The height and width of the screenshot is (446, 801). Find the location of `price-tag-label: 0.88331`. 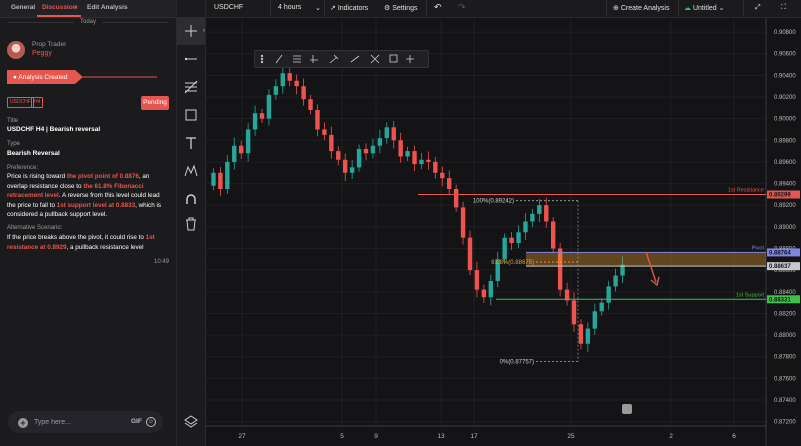

price-tag-label: 0.88331 is located at coordinates (780, 300).